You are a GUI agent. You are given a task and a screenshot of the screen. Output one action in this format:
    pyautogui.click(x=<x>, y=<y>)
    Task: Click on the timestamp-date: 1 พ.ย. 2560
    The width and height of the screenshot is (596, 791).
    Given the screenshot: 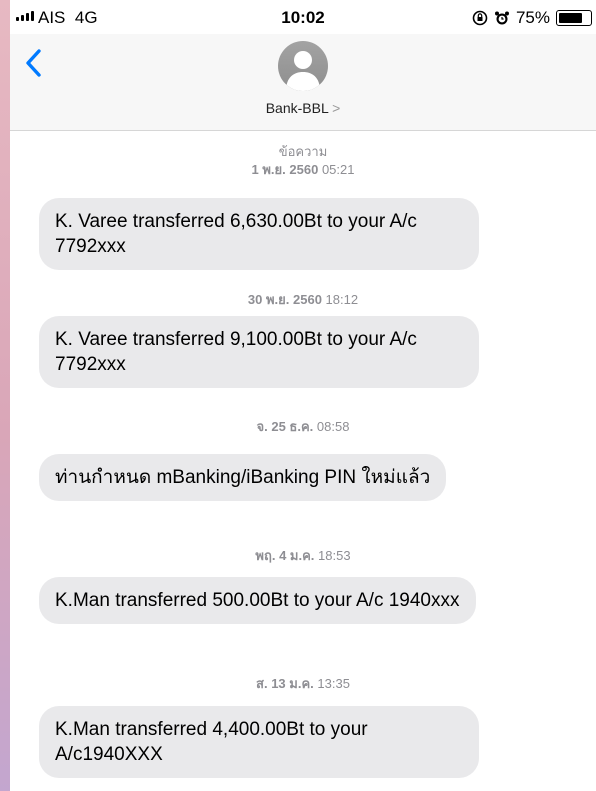 What is the action you would take?
    pyautogui.click(x=285, y=169)
    